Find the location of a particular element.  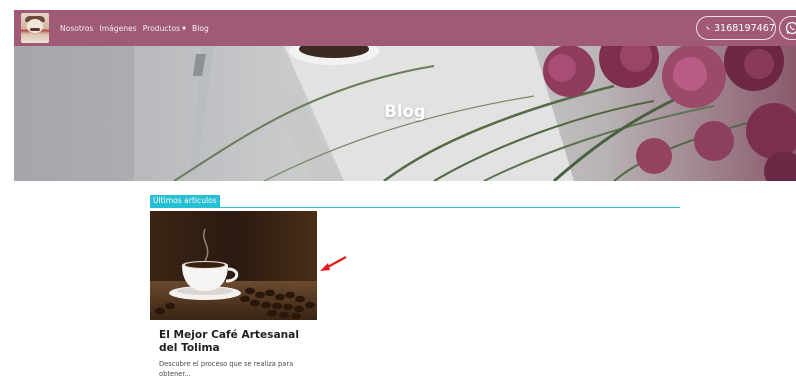

coffee-cup-image is located at coordinates (233, 265).